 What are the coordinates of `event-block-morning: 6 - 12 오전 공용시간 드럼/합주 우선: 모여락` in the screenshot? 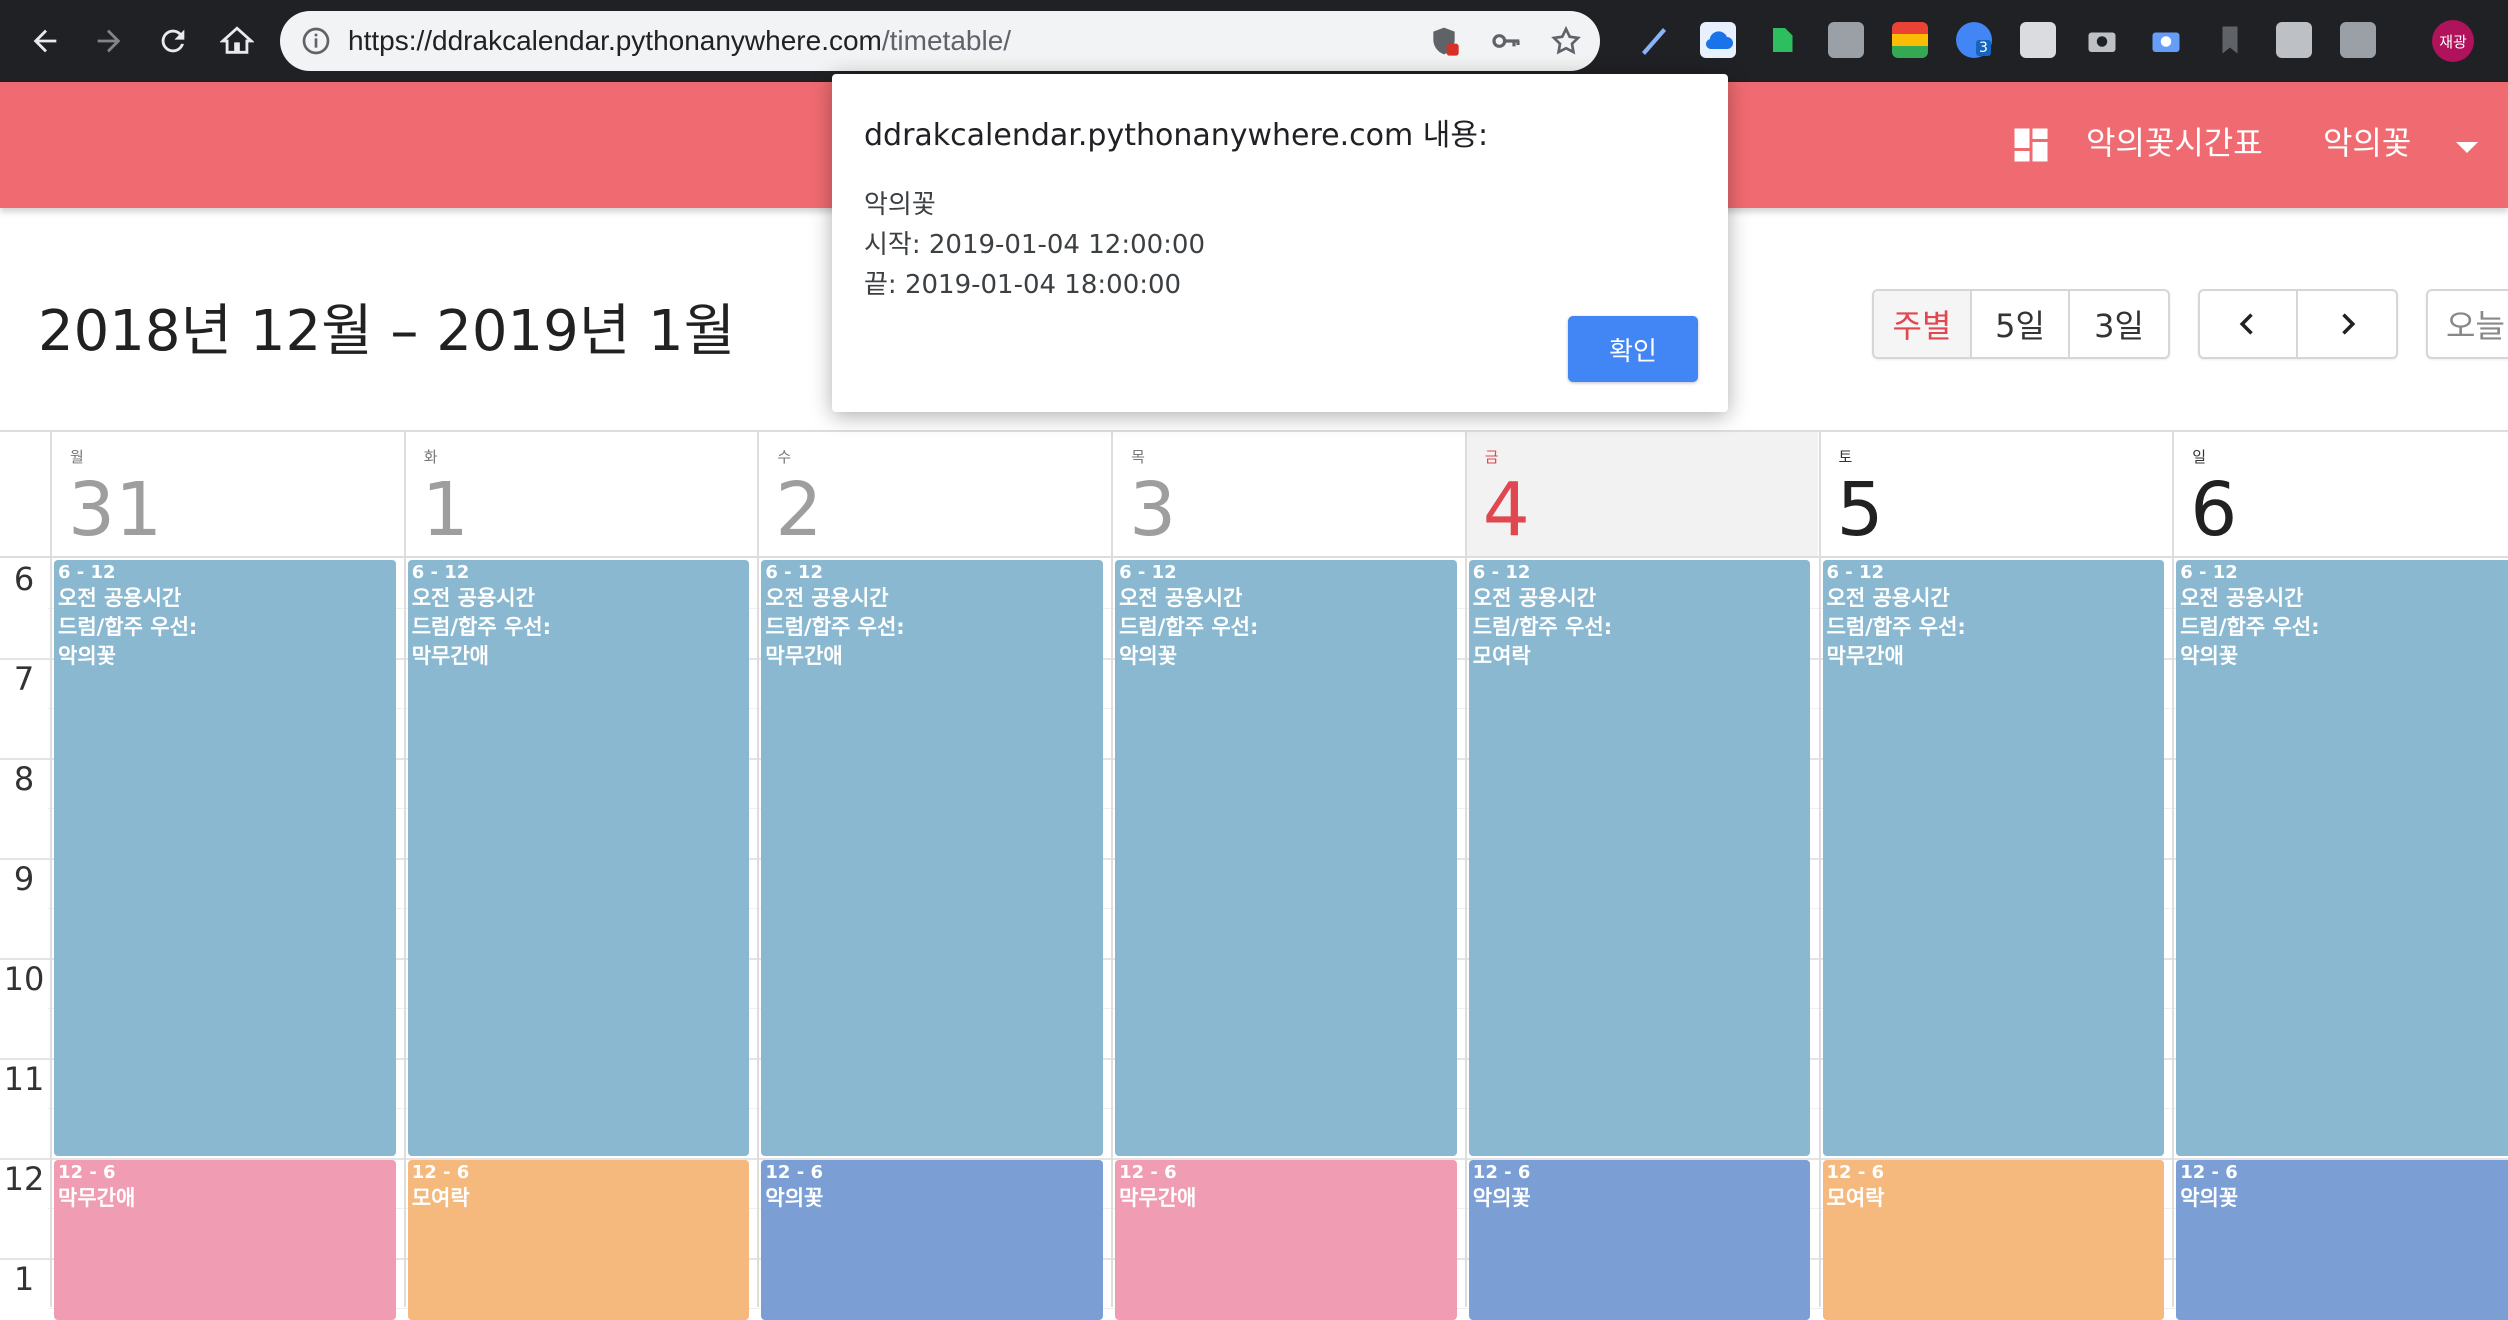 It's located at (1639, 858).